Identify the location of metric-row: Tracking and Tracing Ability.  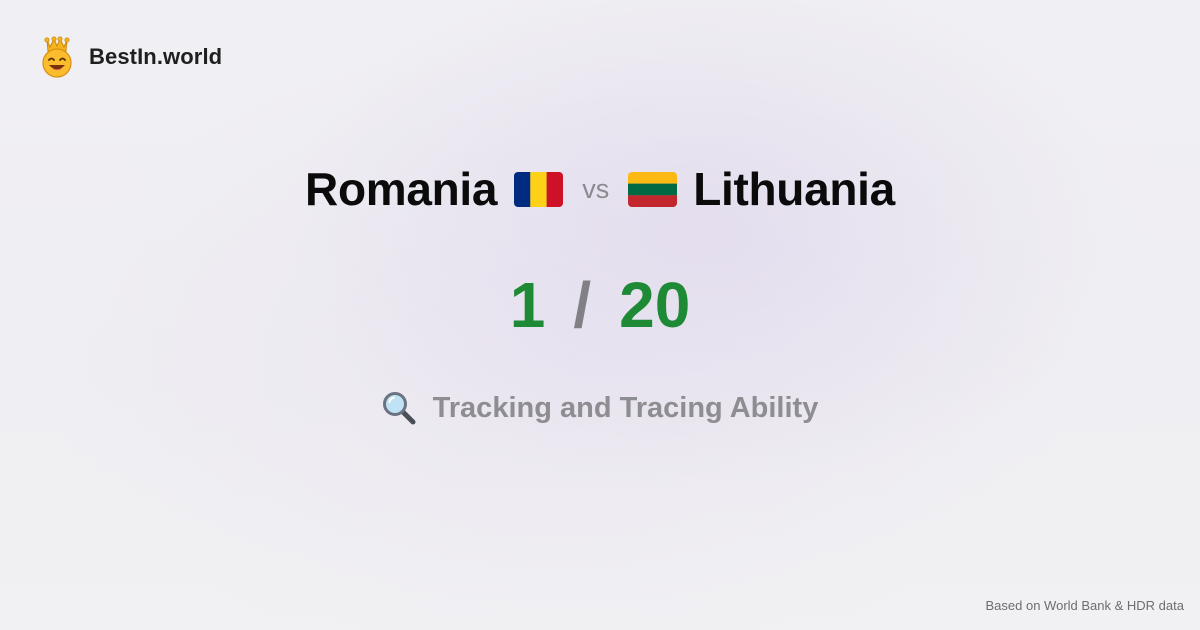
(600, 408).